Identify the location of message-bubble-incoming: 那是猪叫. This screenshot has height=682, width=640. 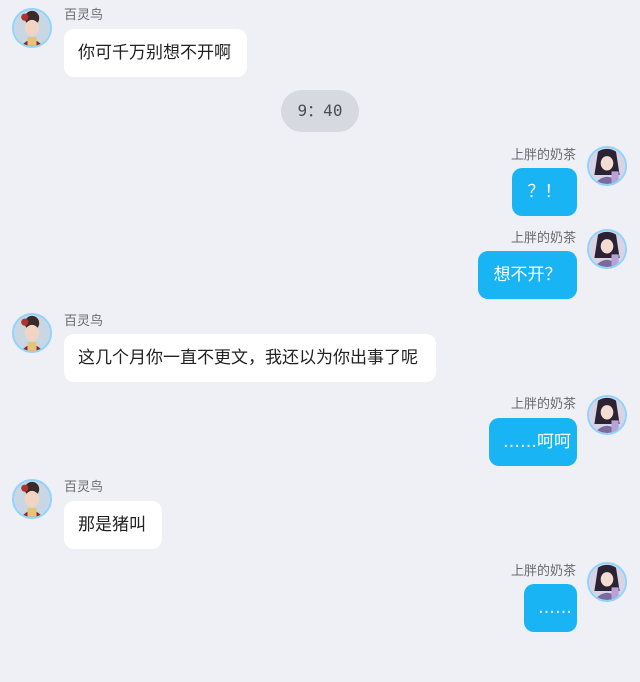
(113, 525).